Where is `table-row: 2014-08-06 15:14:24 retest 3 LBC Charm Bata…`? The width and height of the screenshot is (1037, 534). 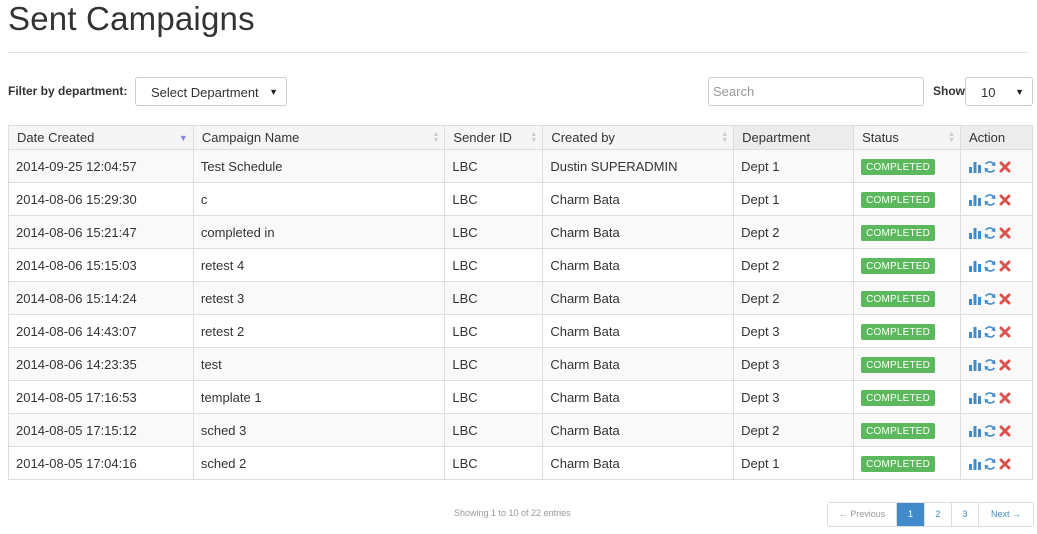 table-row: 2014-08-06 15:14:24 retest 3 LBC Charm Bata… is located at coordinates (520, 298).